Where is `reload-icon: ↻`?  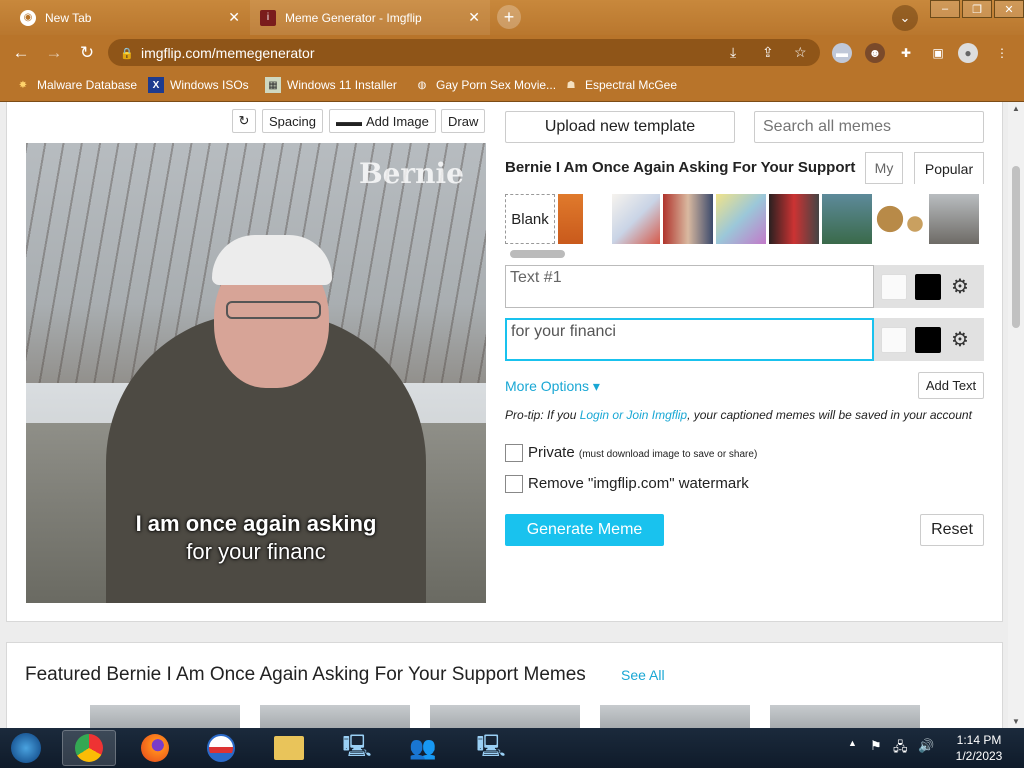
reload-icon: ↻ is located at coordinates (87, 53).